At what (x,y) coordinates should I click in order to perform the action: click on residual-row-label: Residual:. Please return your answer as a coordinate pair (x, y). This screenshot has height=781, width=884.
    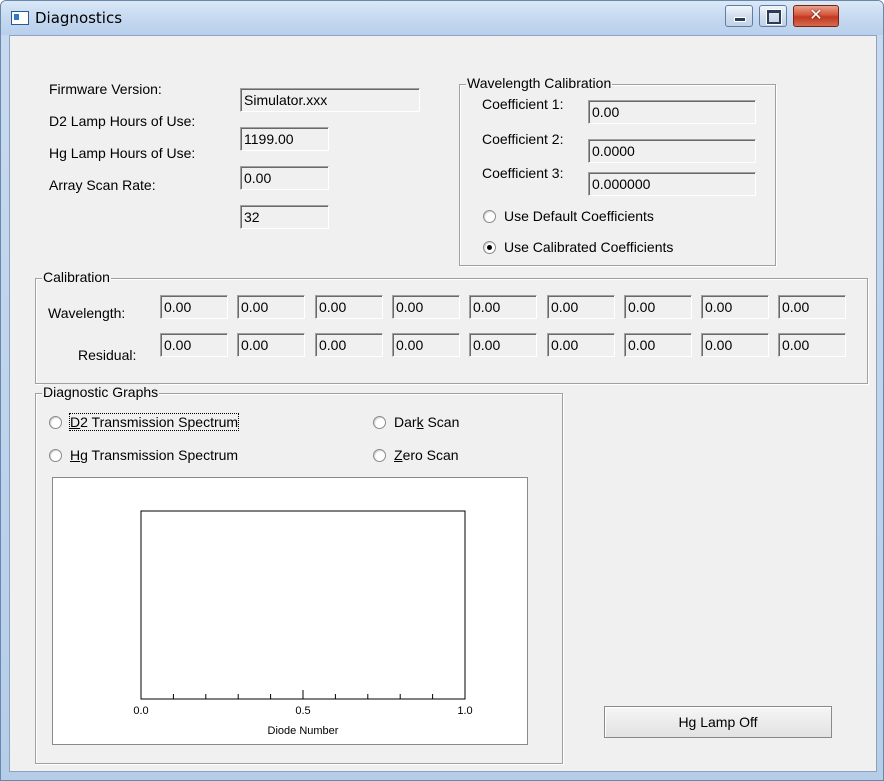
    Looking at the image, I should click on (107, 355).